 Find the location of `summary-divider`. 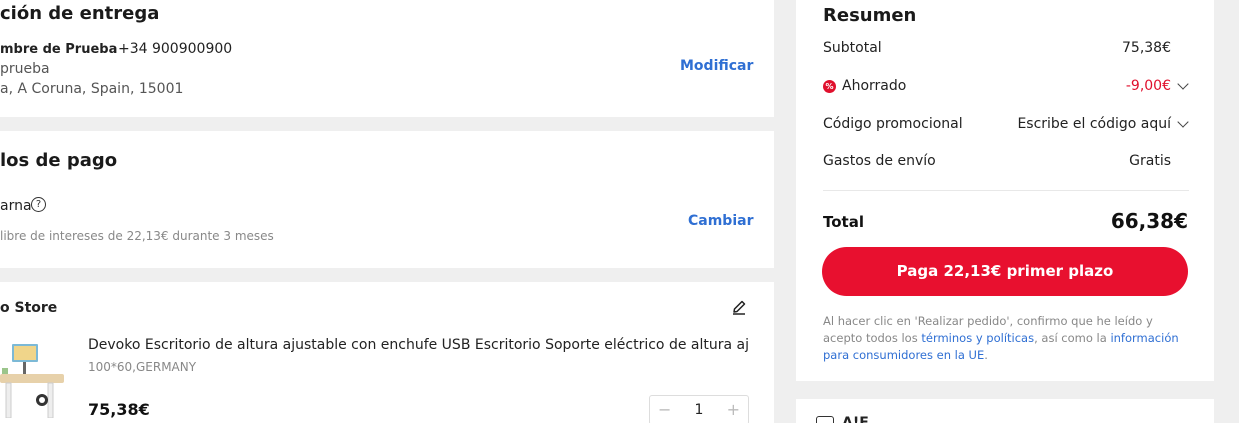

summary-divider is located at coordinates (1006, 190).